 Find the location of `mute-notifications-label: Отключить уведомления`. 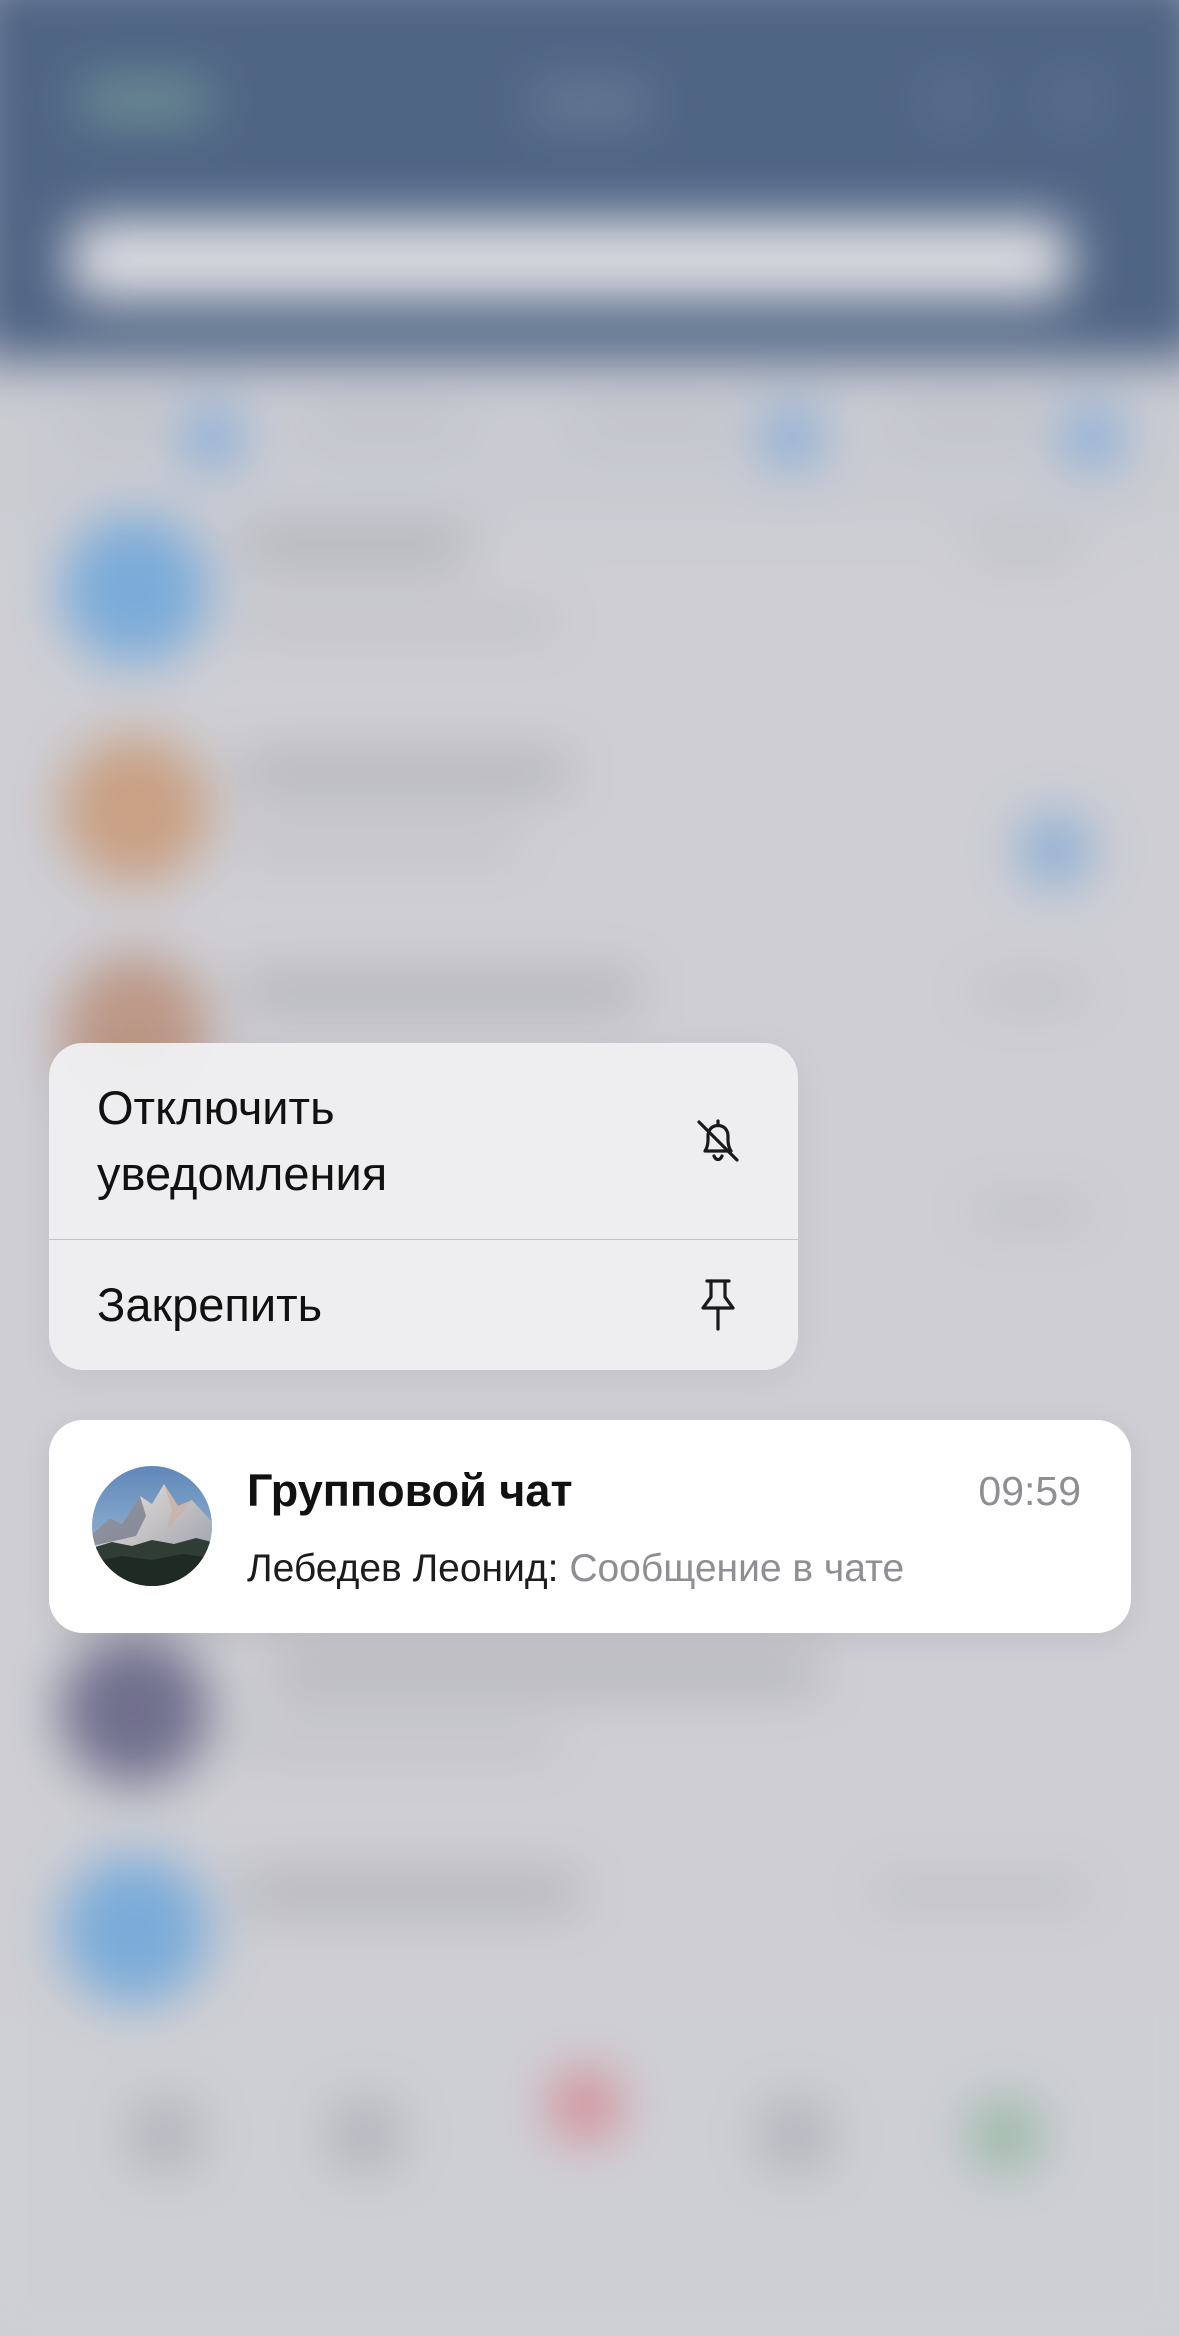

mute-notifications-label: Отключить уведомления is located at coordinates (357, 1141).